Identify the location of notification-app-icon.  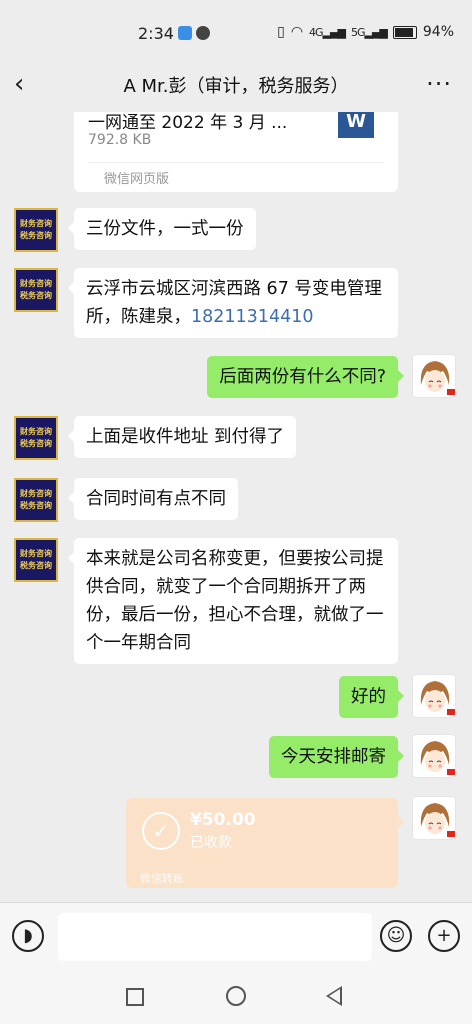
(185, 33).